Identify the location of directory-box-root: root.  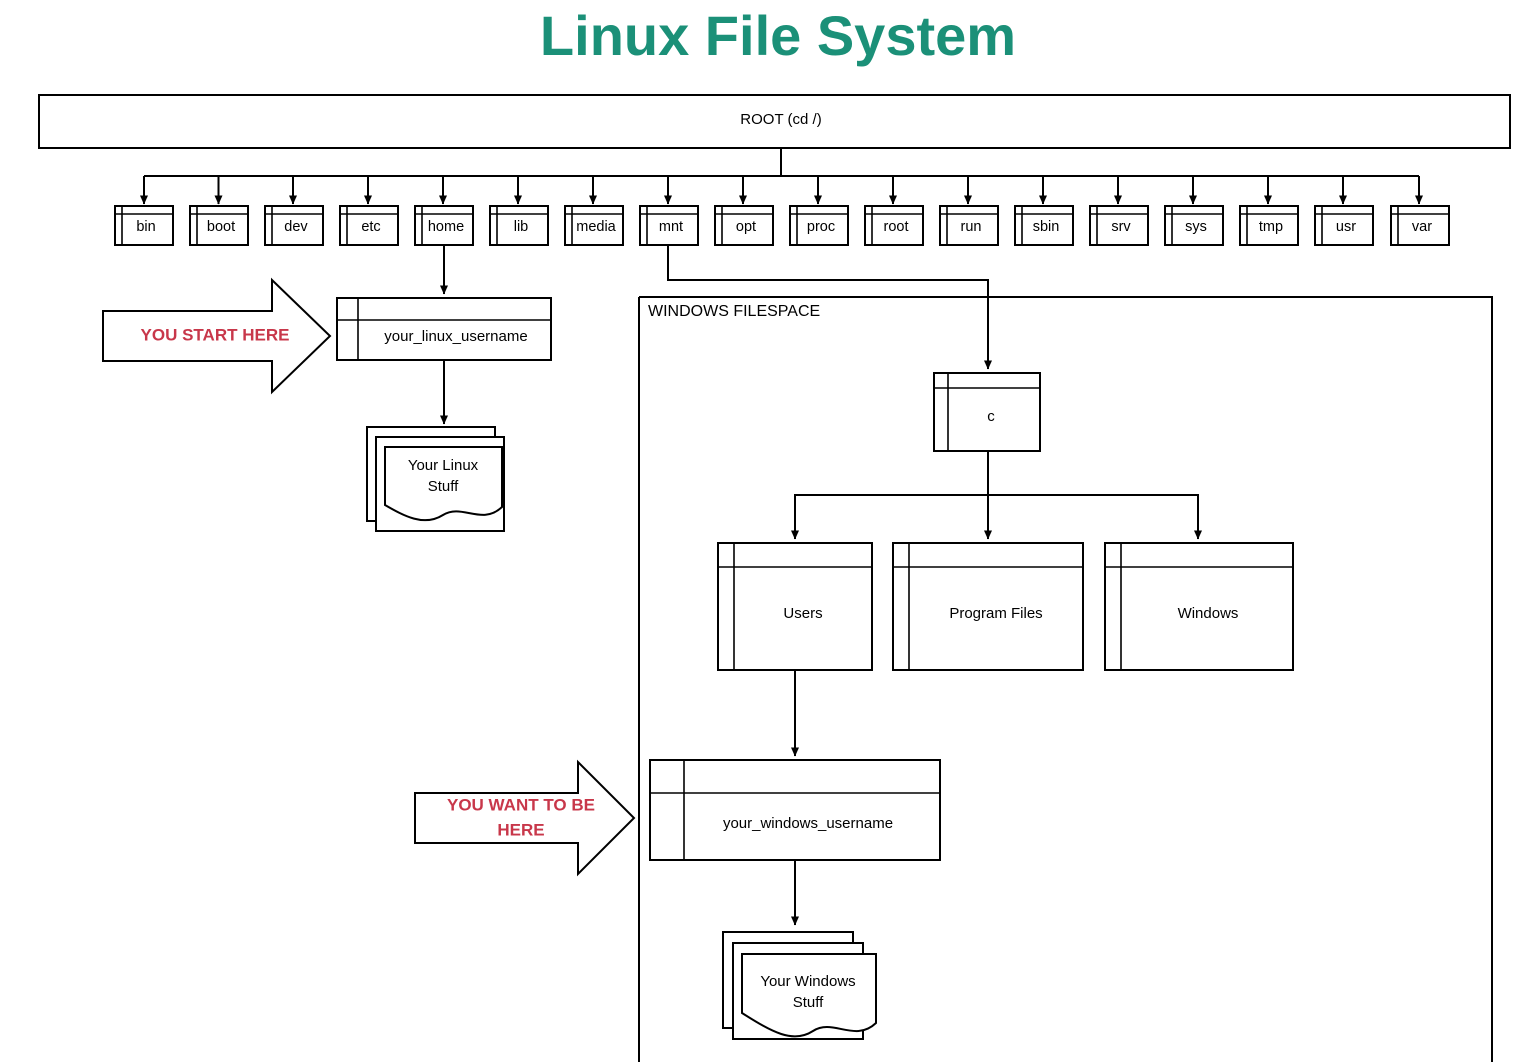
(894, 225).